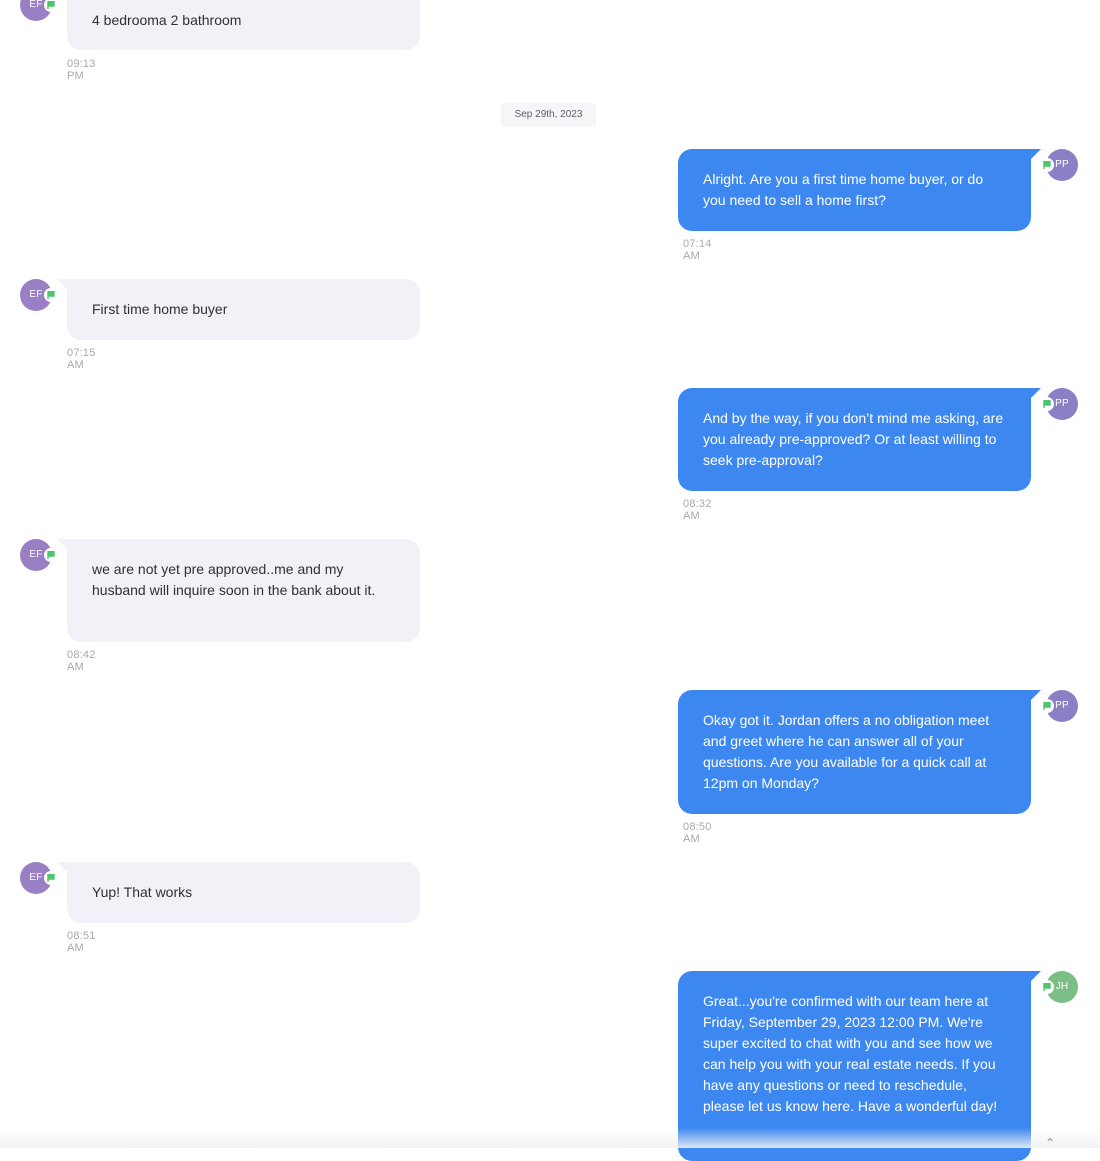  Describe the element at coordinates (1050, 1143) in the screenshot. I see `chevron-up-icon: ⌃` at that location.